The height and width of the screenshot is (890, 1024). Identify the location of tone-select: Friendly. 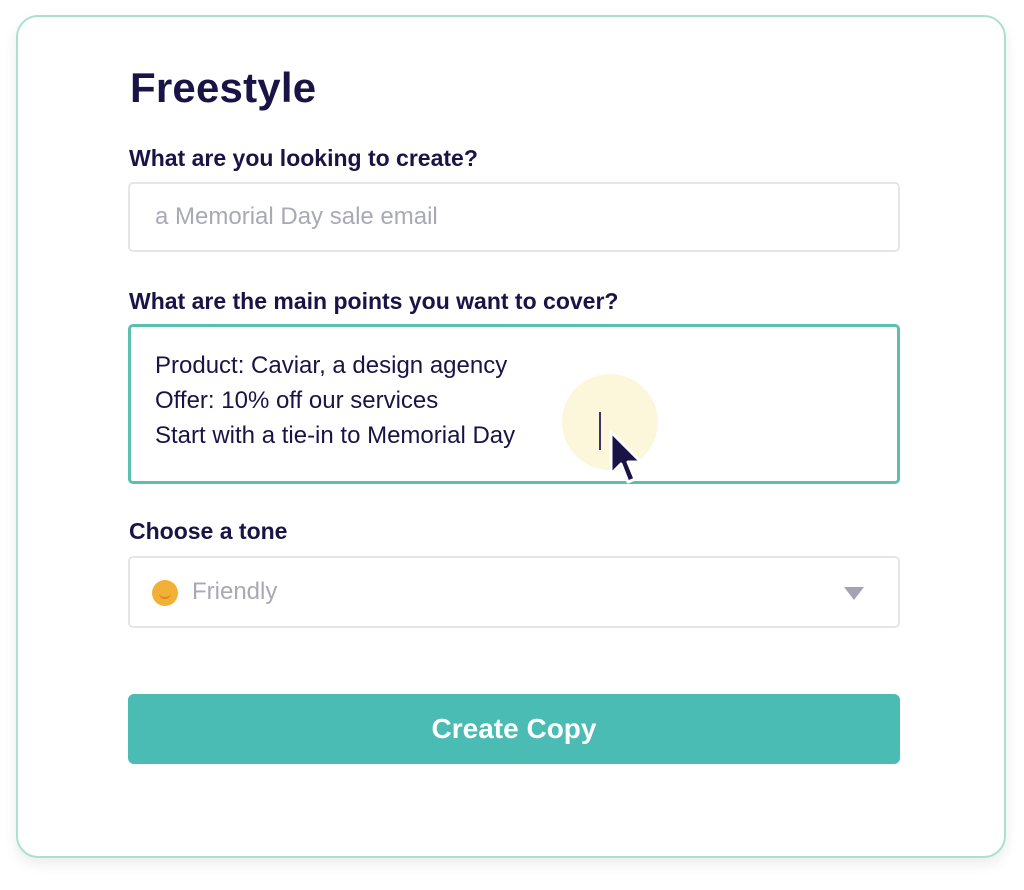
(514, 592).